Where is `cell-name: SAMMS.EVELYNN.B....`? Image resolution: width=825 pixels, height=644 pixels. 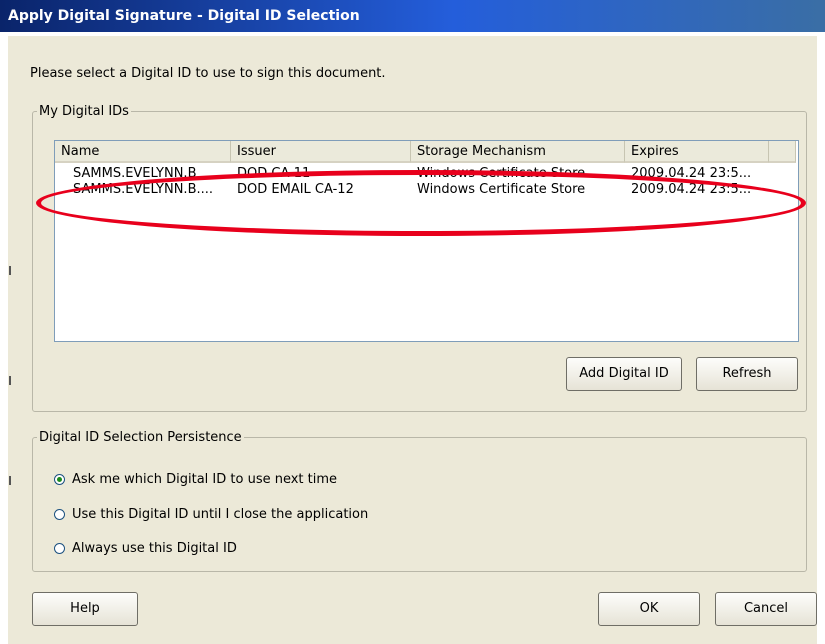 cell-name: SAMMS.EVELYNN.B.... is located at coordinates (143, 189).